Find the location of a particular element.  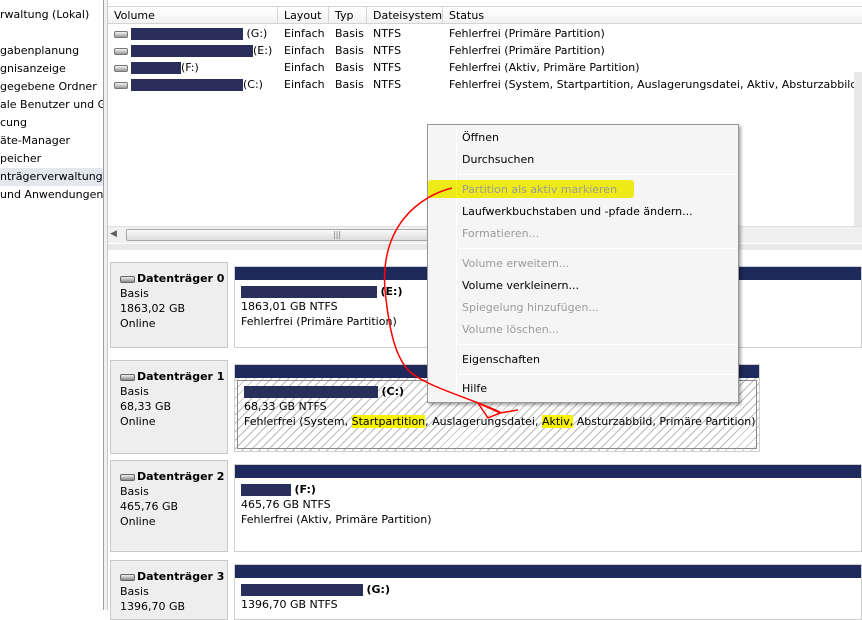

column-status: Status is located at coordinates (652, 15).